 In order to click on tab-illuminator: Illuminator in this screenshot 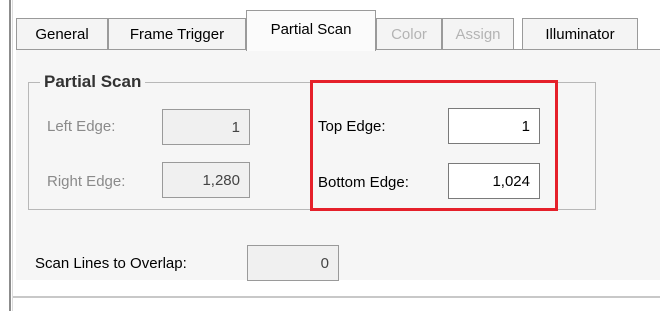, I will do `click(580, 34)`.